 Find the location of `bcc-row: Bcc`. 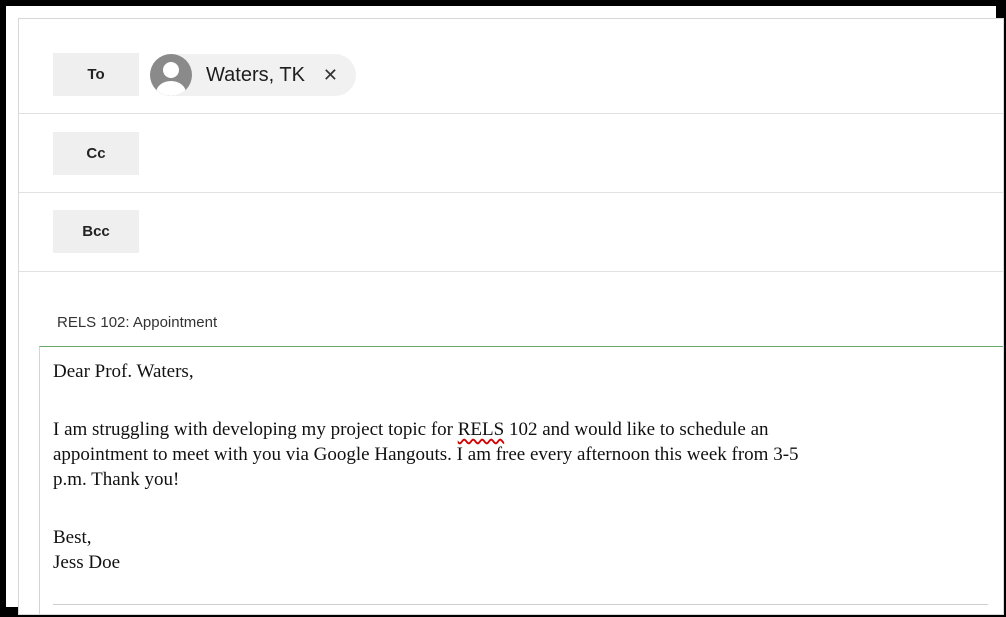

bcc-row: Bcc is located at coordinates (511, 232).